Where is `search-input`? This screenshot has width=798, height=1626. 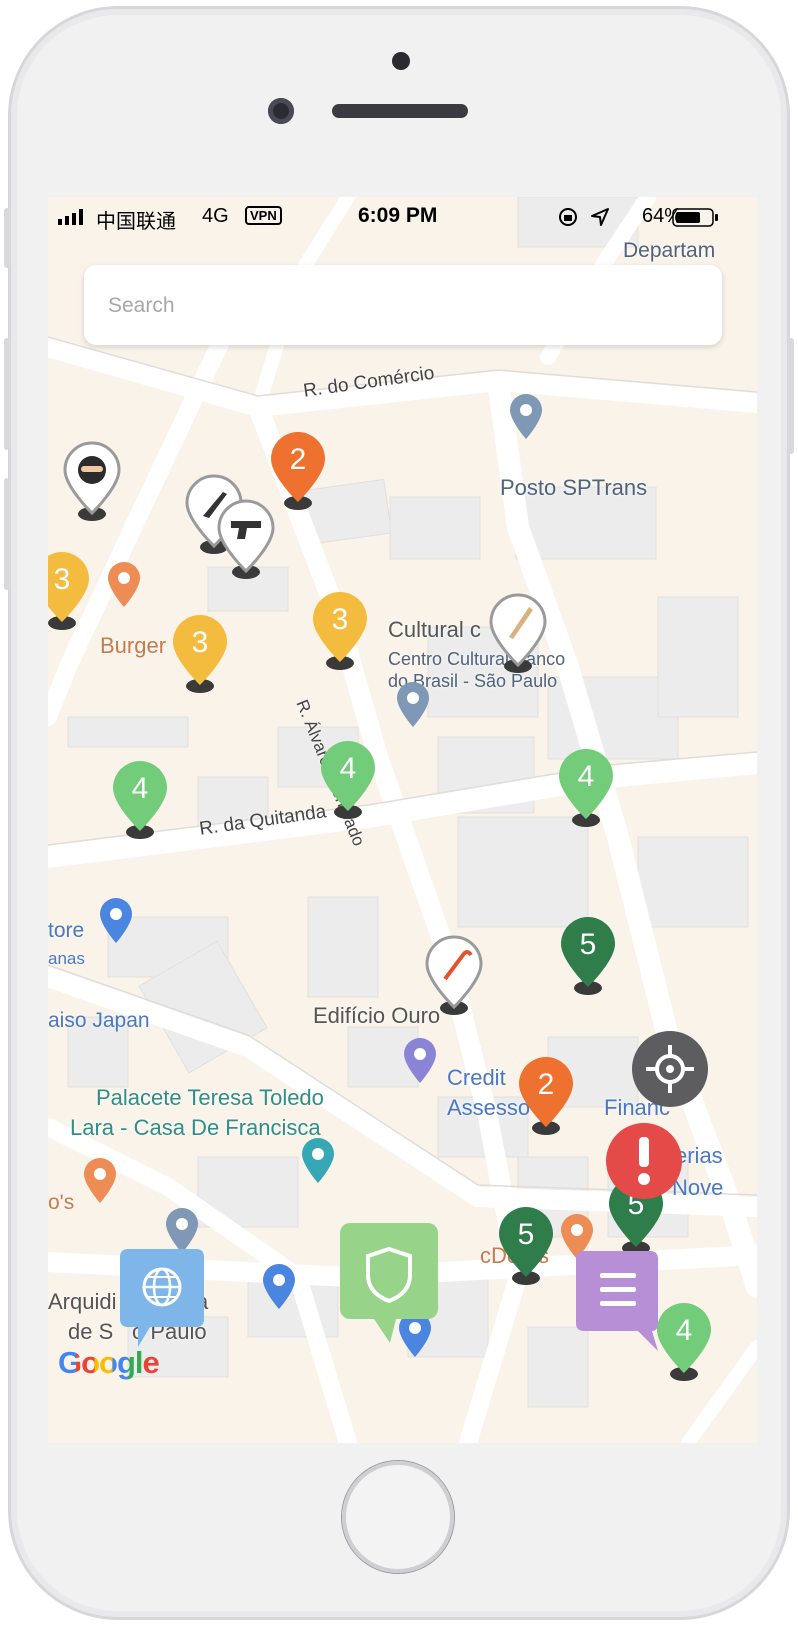 search-input is located at coordinates (398, 306).